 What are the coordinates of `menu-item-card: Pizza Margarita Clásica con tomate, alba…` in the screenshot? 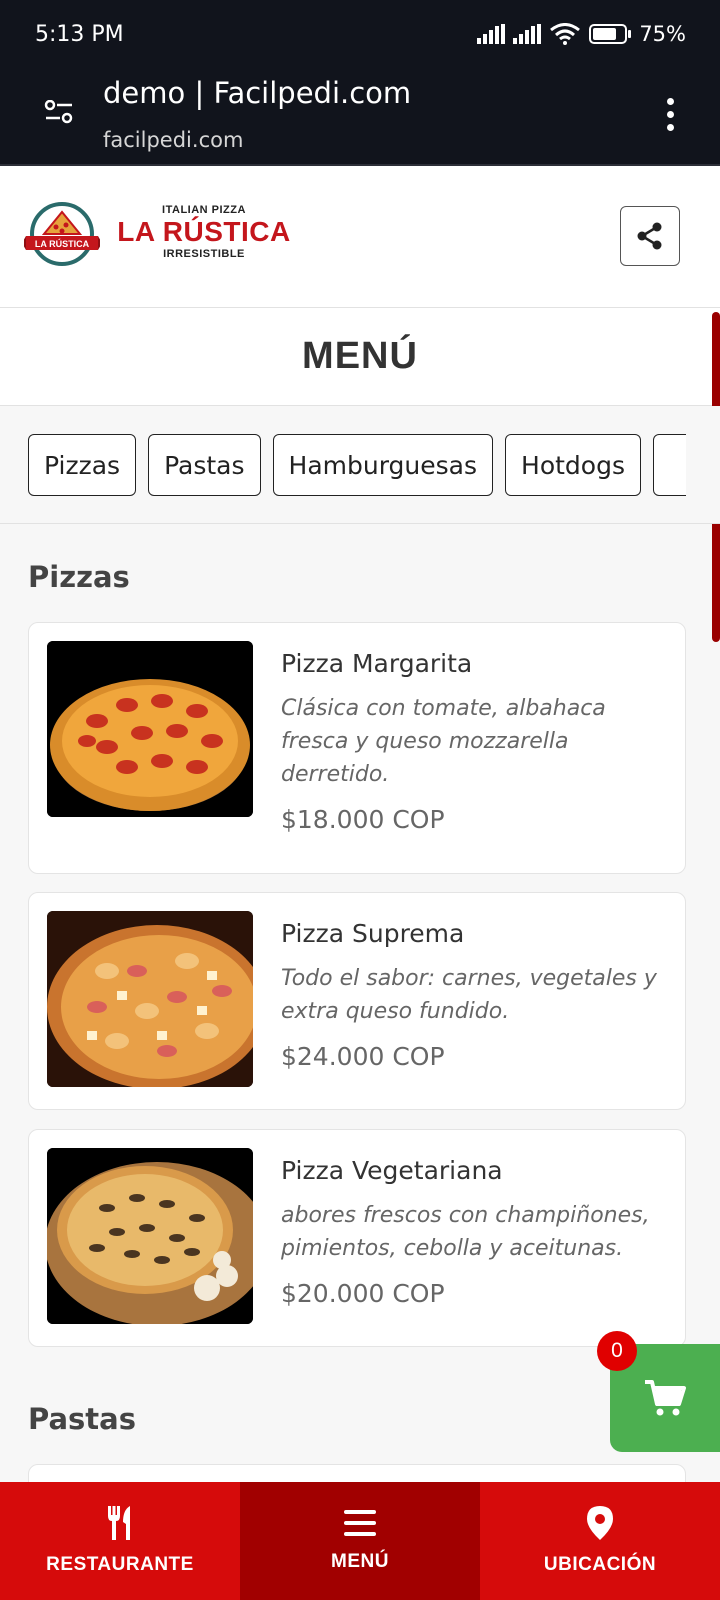 It's located at (357, 748).